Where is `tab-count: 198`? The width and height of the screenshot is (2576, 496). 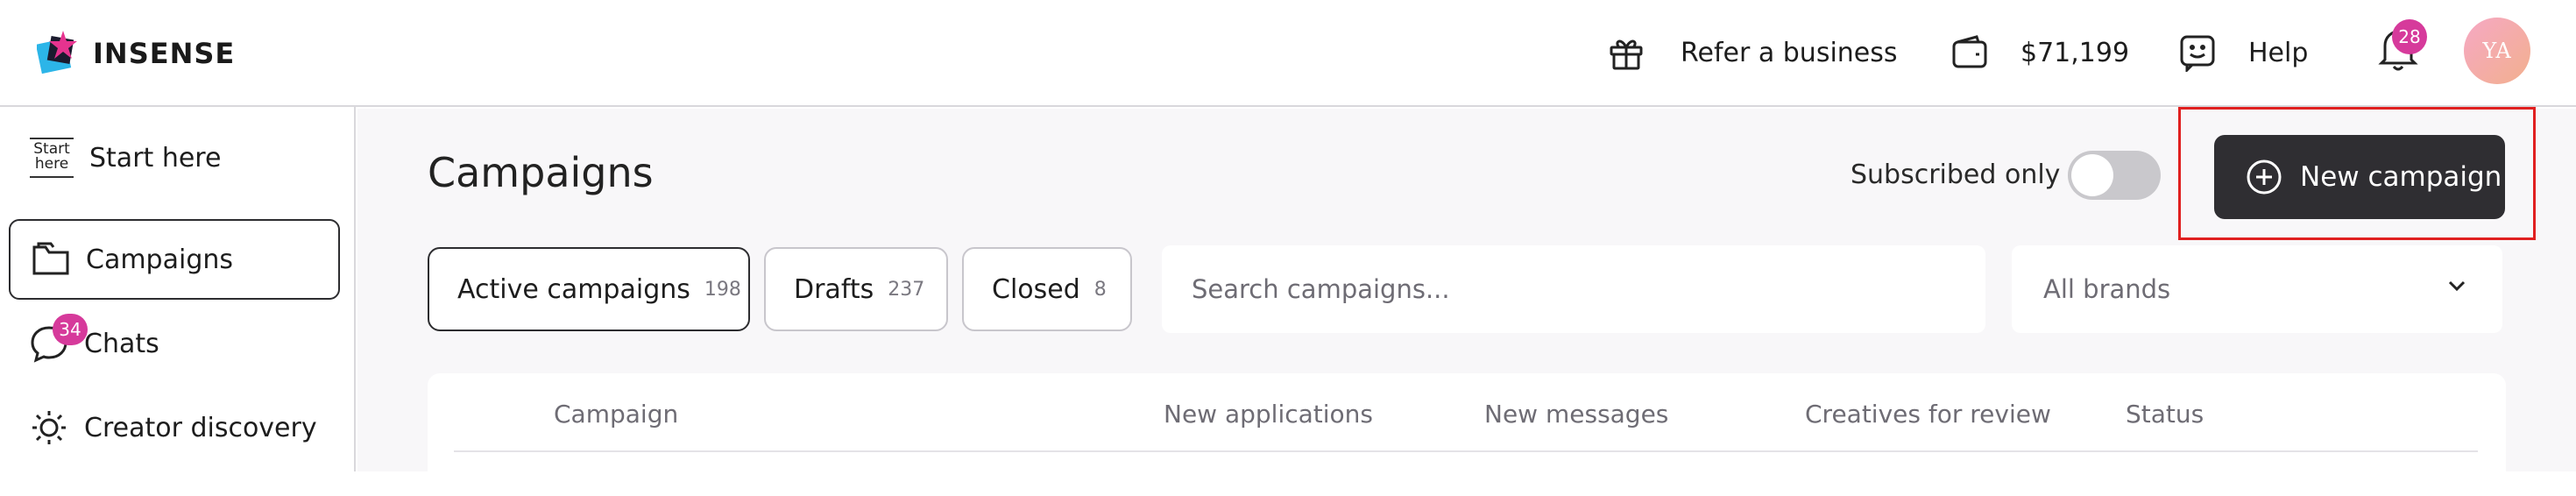 tab-count: 198 is located at coordinates (722, 289).